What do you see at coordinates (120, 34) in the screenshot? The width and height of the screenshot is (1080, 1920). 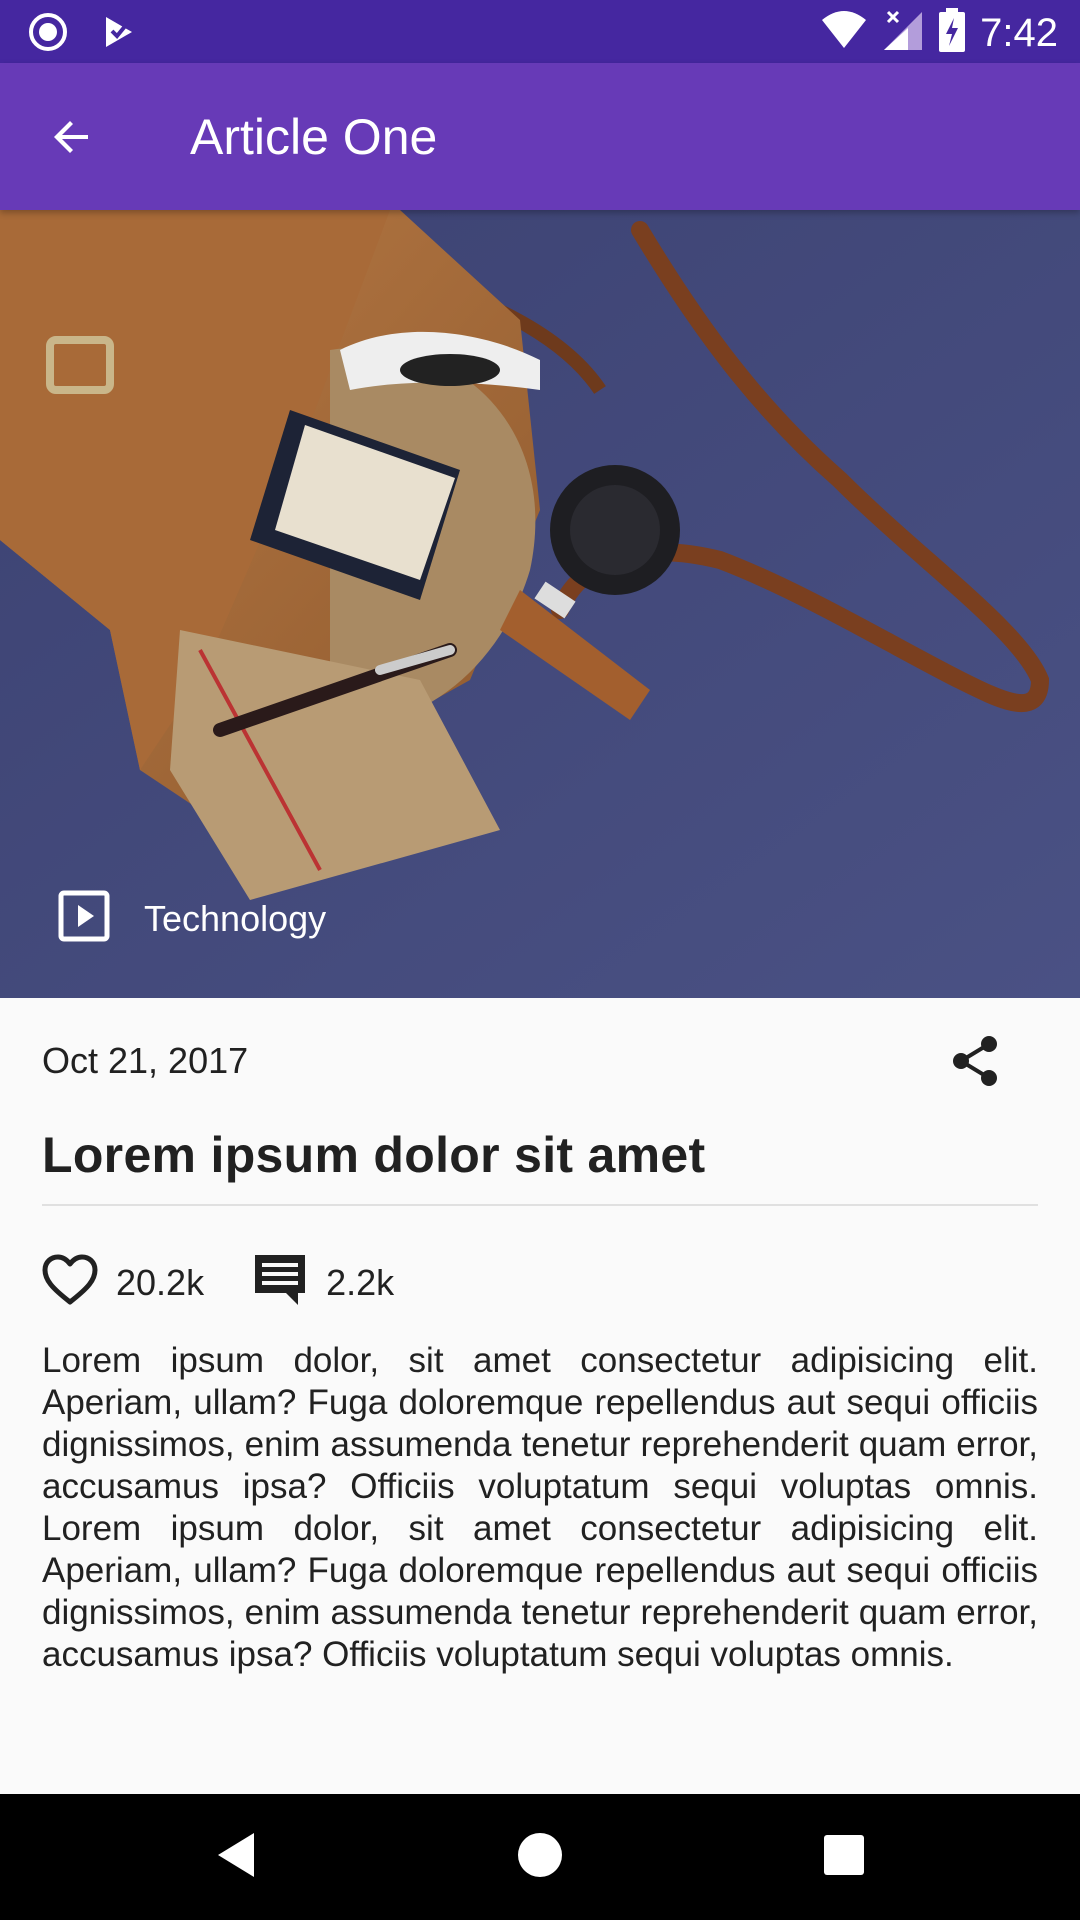 I see `play-store-icon` at bounding box center [120, 34].